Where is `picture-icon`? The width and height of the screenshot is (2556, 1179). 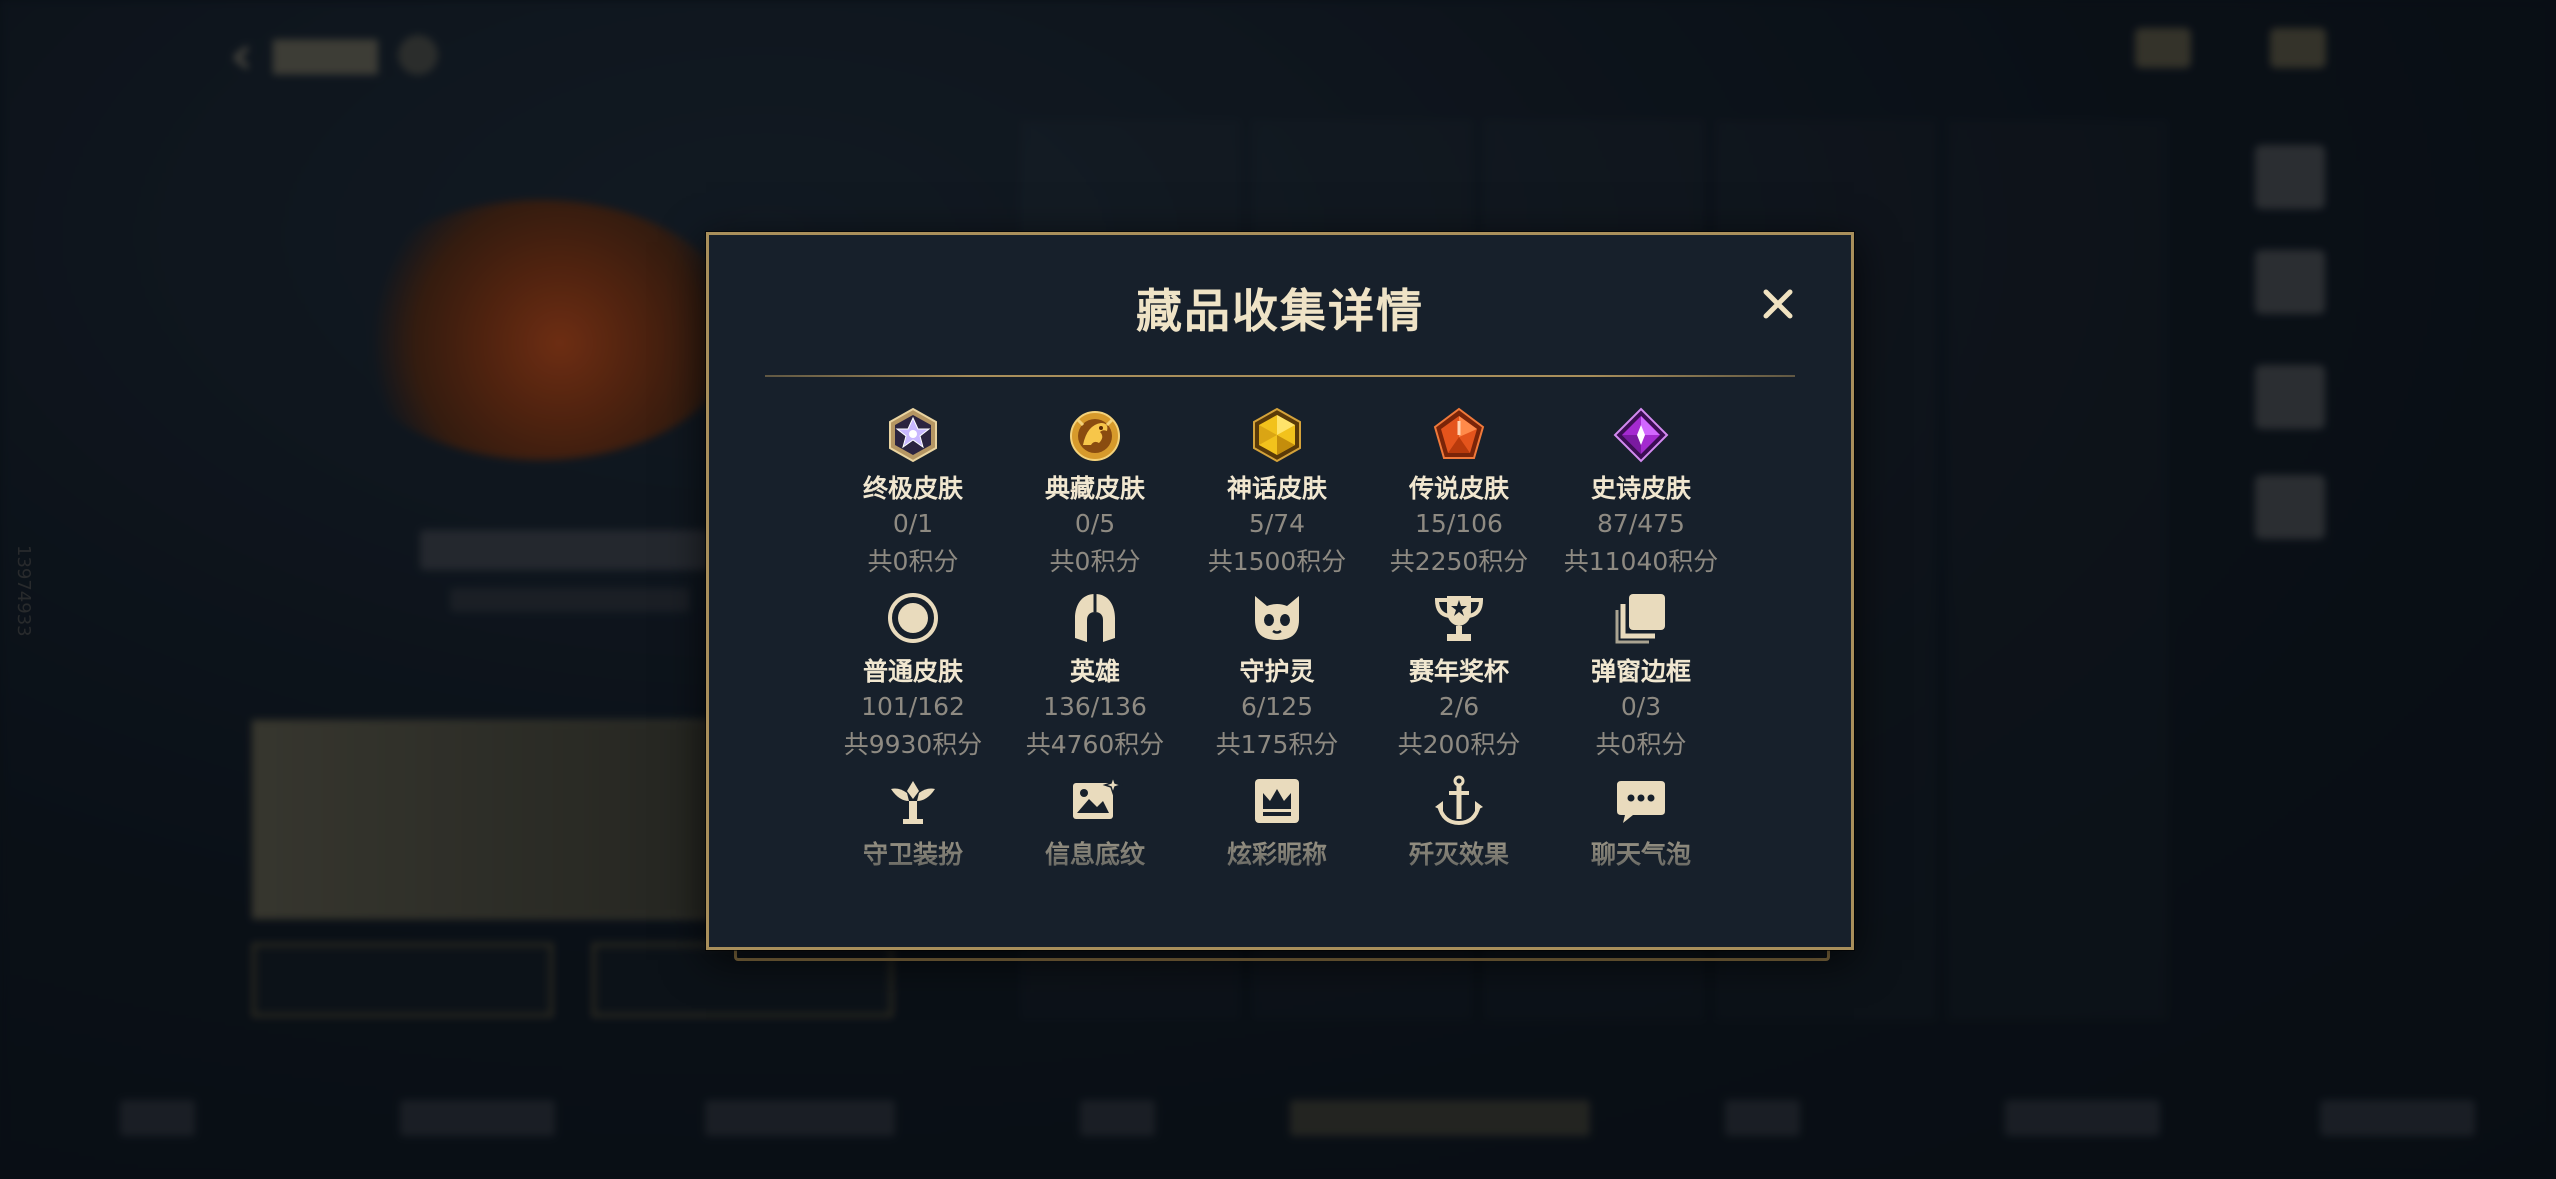 picture-icon is located at coordinates (1098, 796).